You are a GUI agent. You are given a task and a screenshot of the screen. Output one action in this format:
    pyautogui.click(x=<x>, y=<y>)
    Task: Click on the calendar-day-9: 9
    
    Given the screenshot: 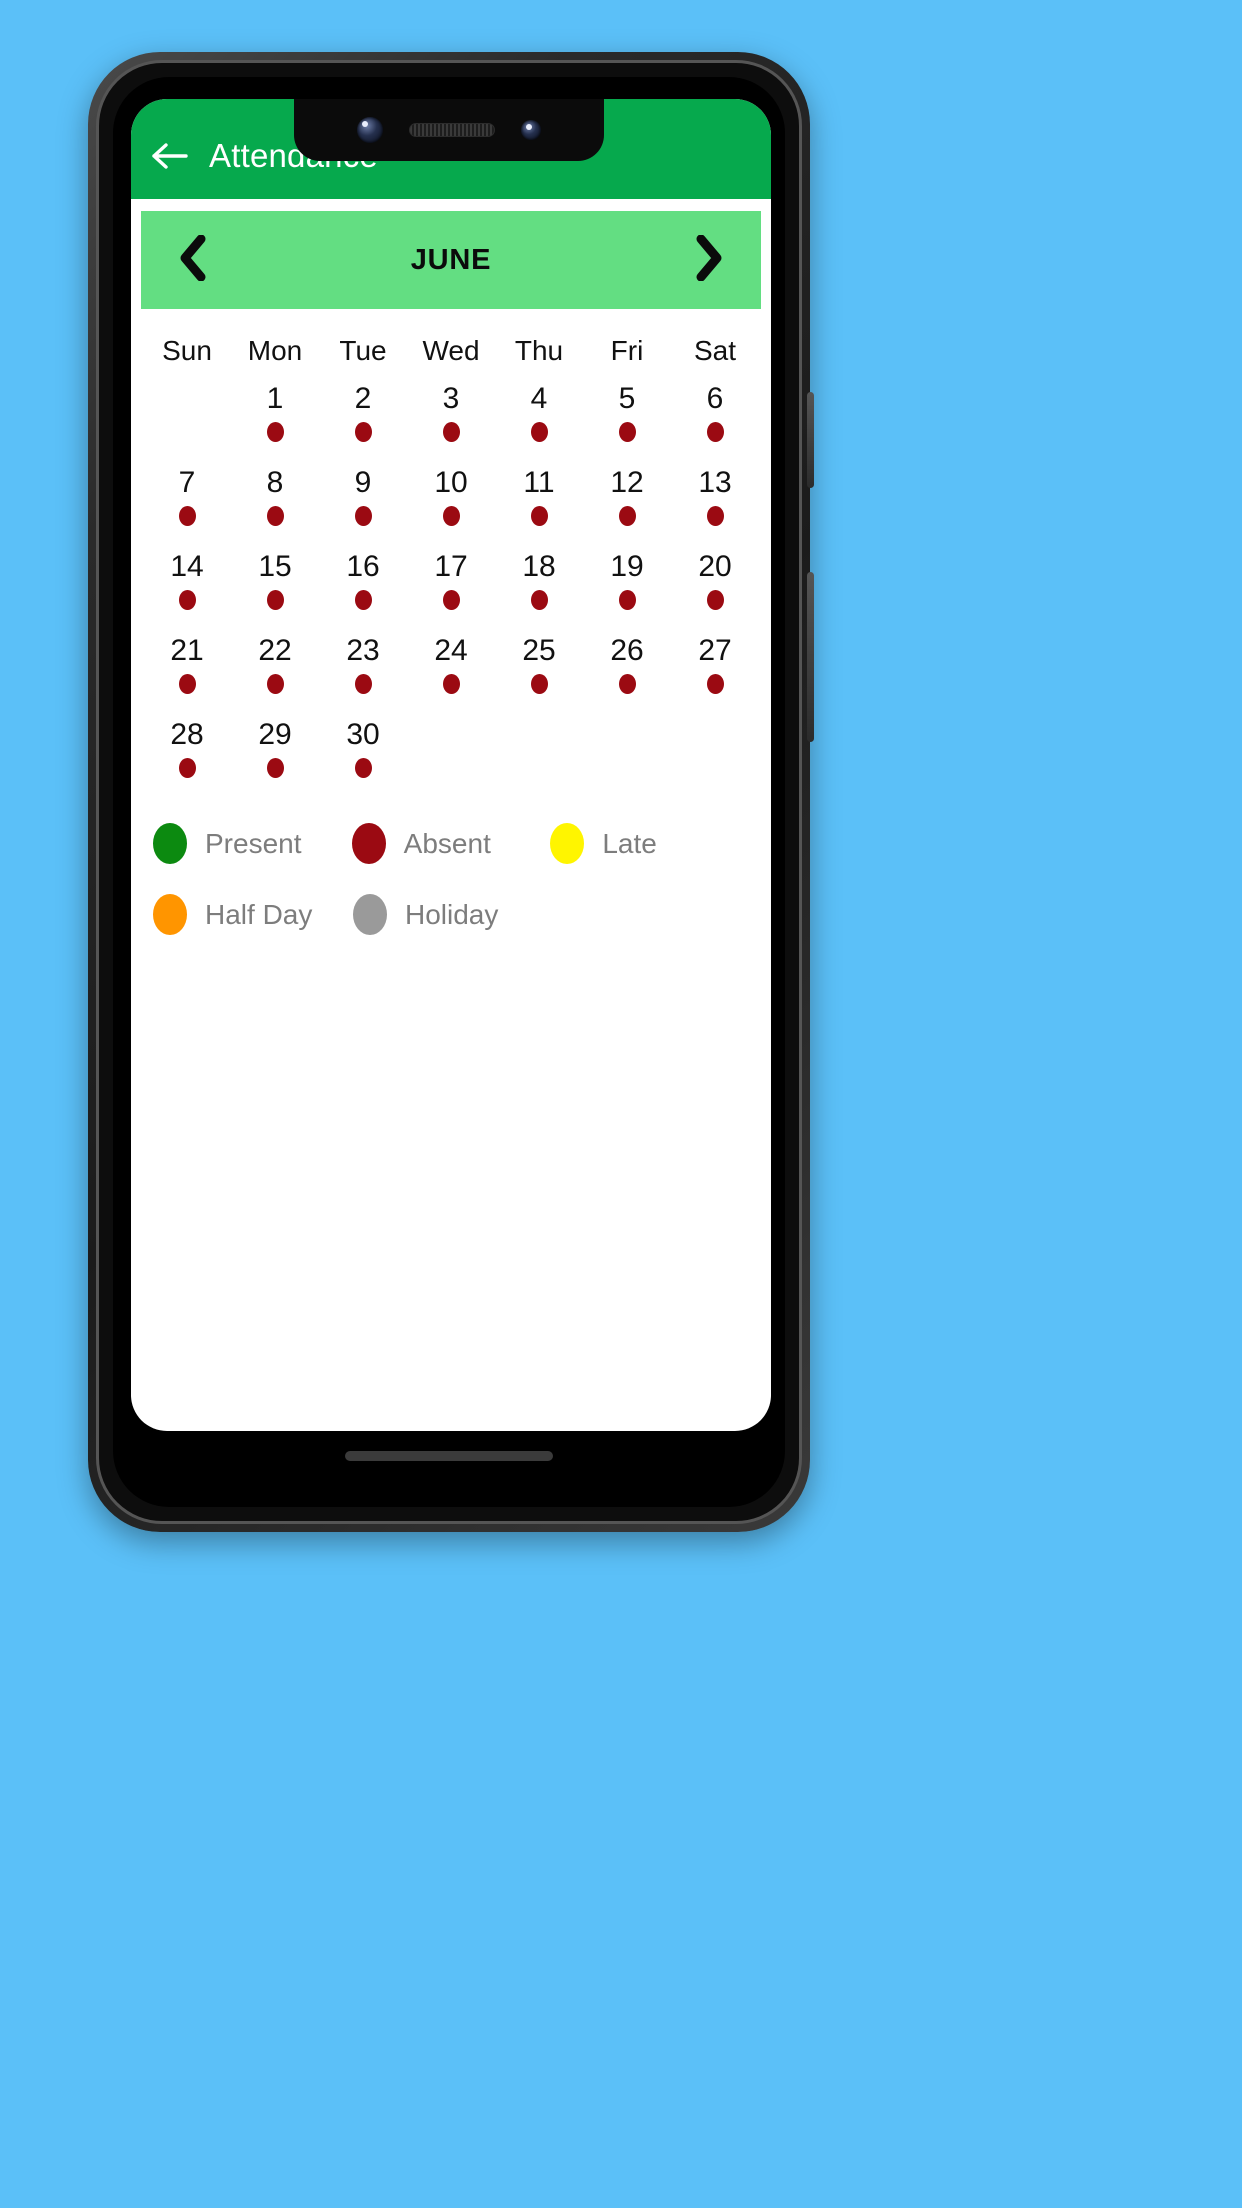 What is the action you would take?
    pyautogui.click(x=363, y=503)
    